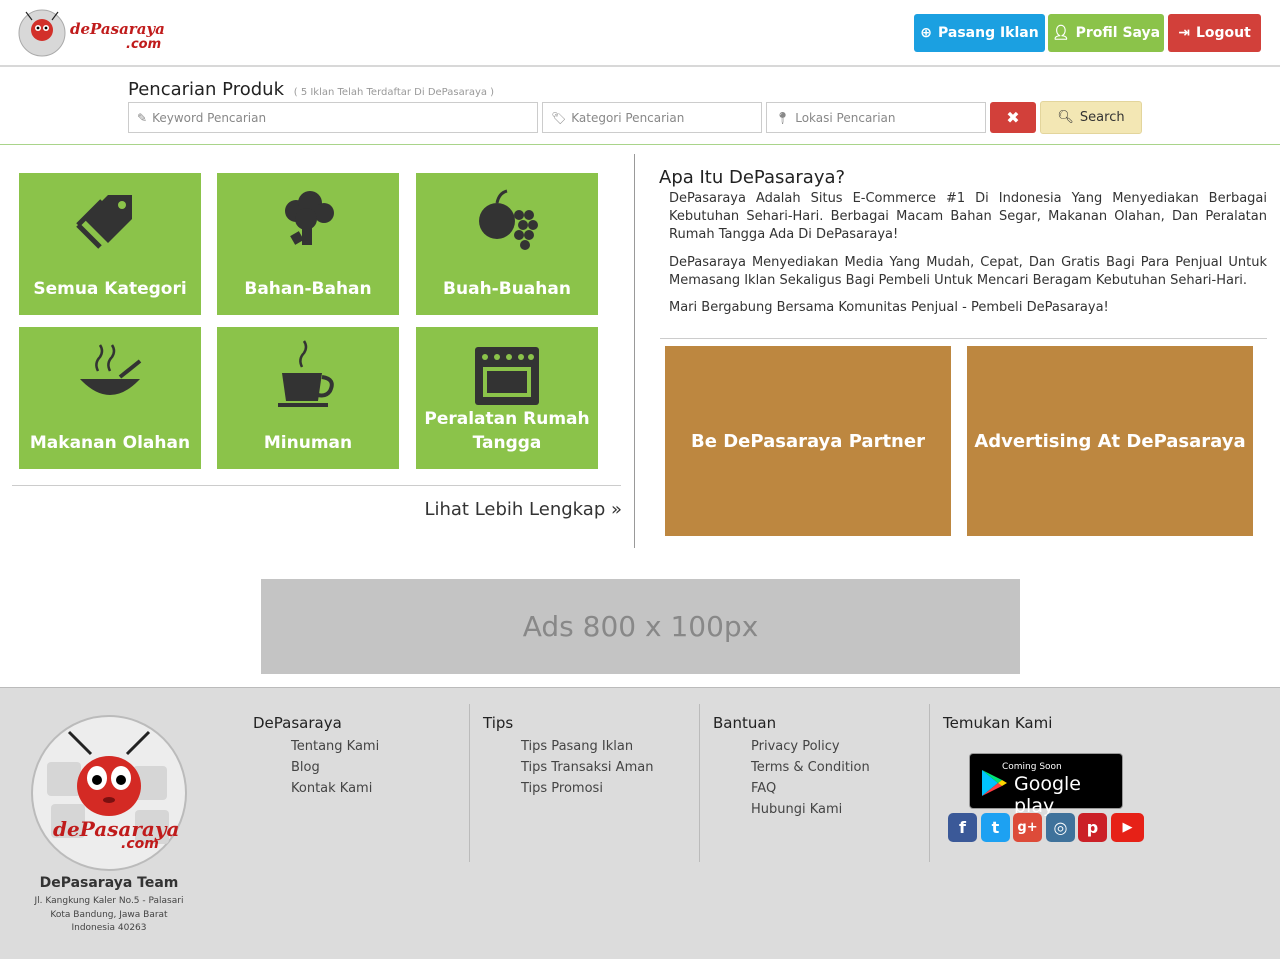 Image resolution: width=1280 pixels, height=959 pixels. I want to click on footer-link-privacy-policy: Privacy Policy, so click(810, 746).